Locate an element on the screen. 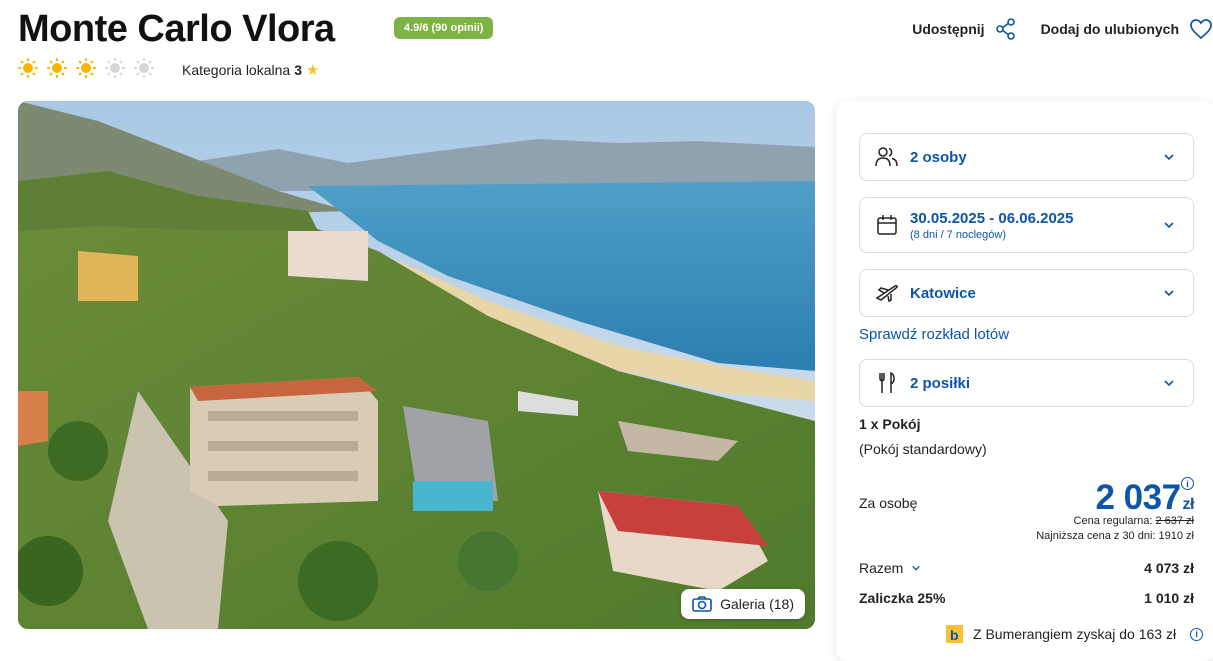  regular-price: Cena regularna: 2 637 zł is located at coordinates (1134, 521).